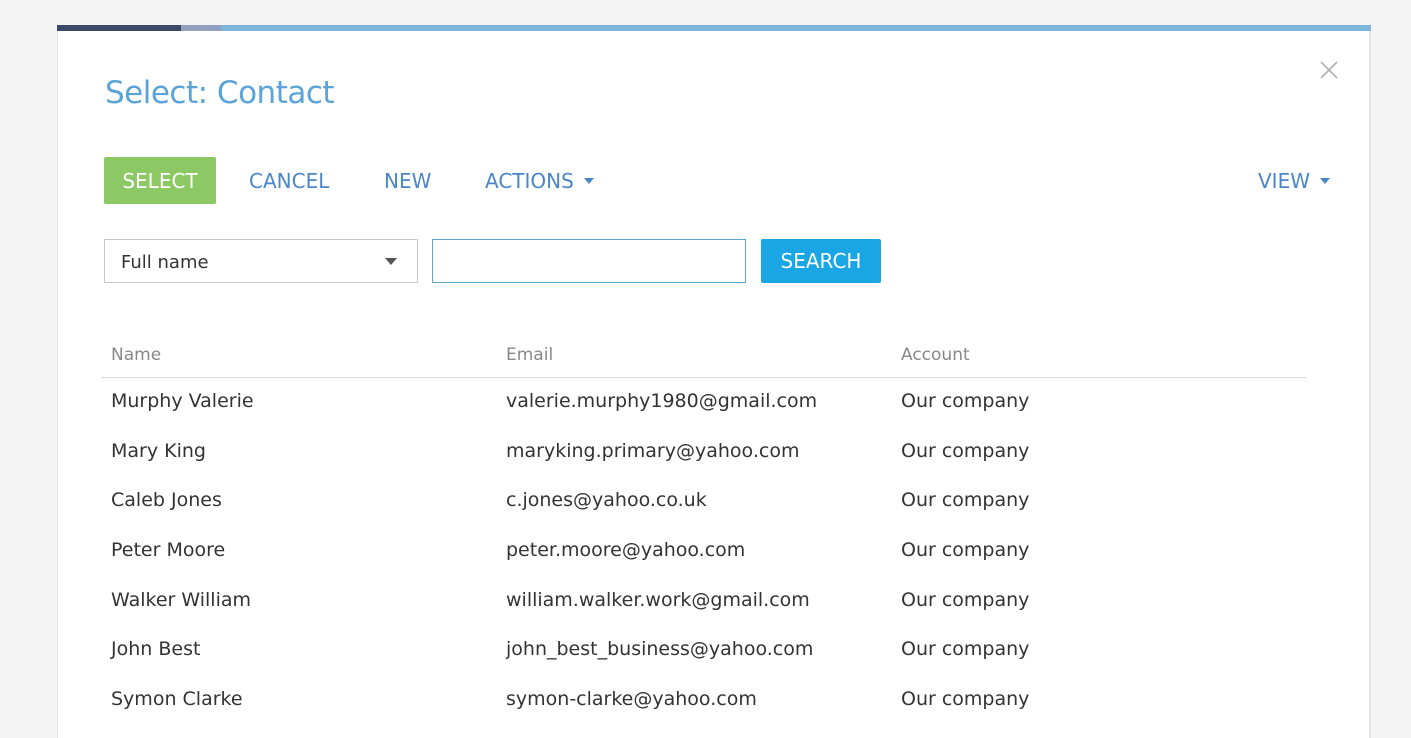  I want to click on cancel-button: CANCEL, so click(289, 180).